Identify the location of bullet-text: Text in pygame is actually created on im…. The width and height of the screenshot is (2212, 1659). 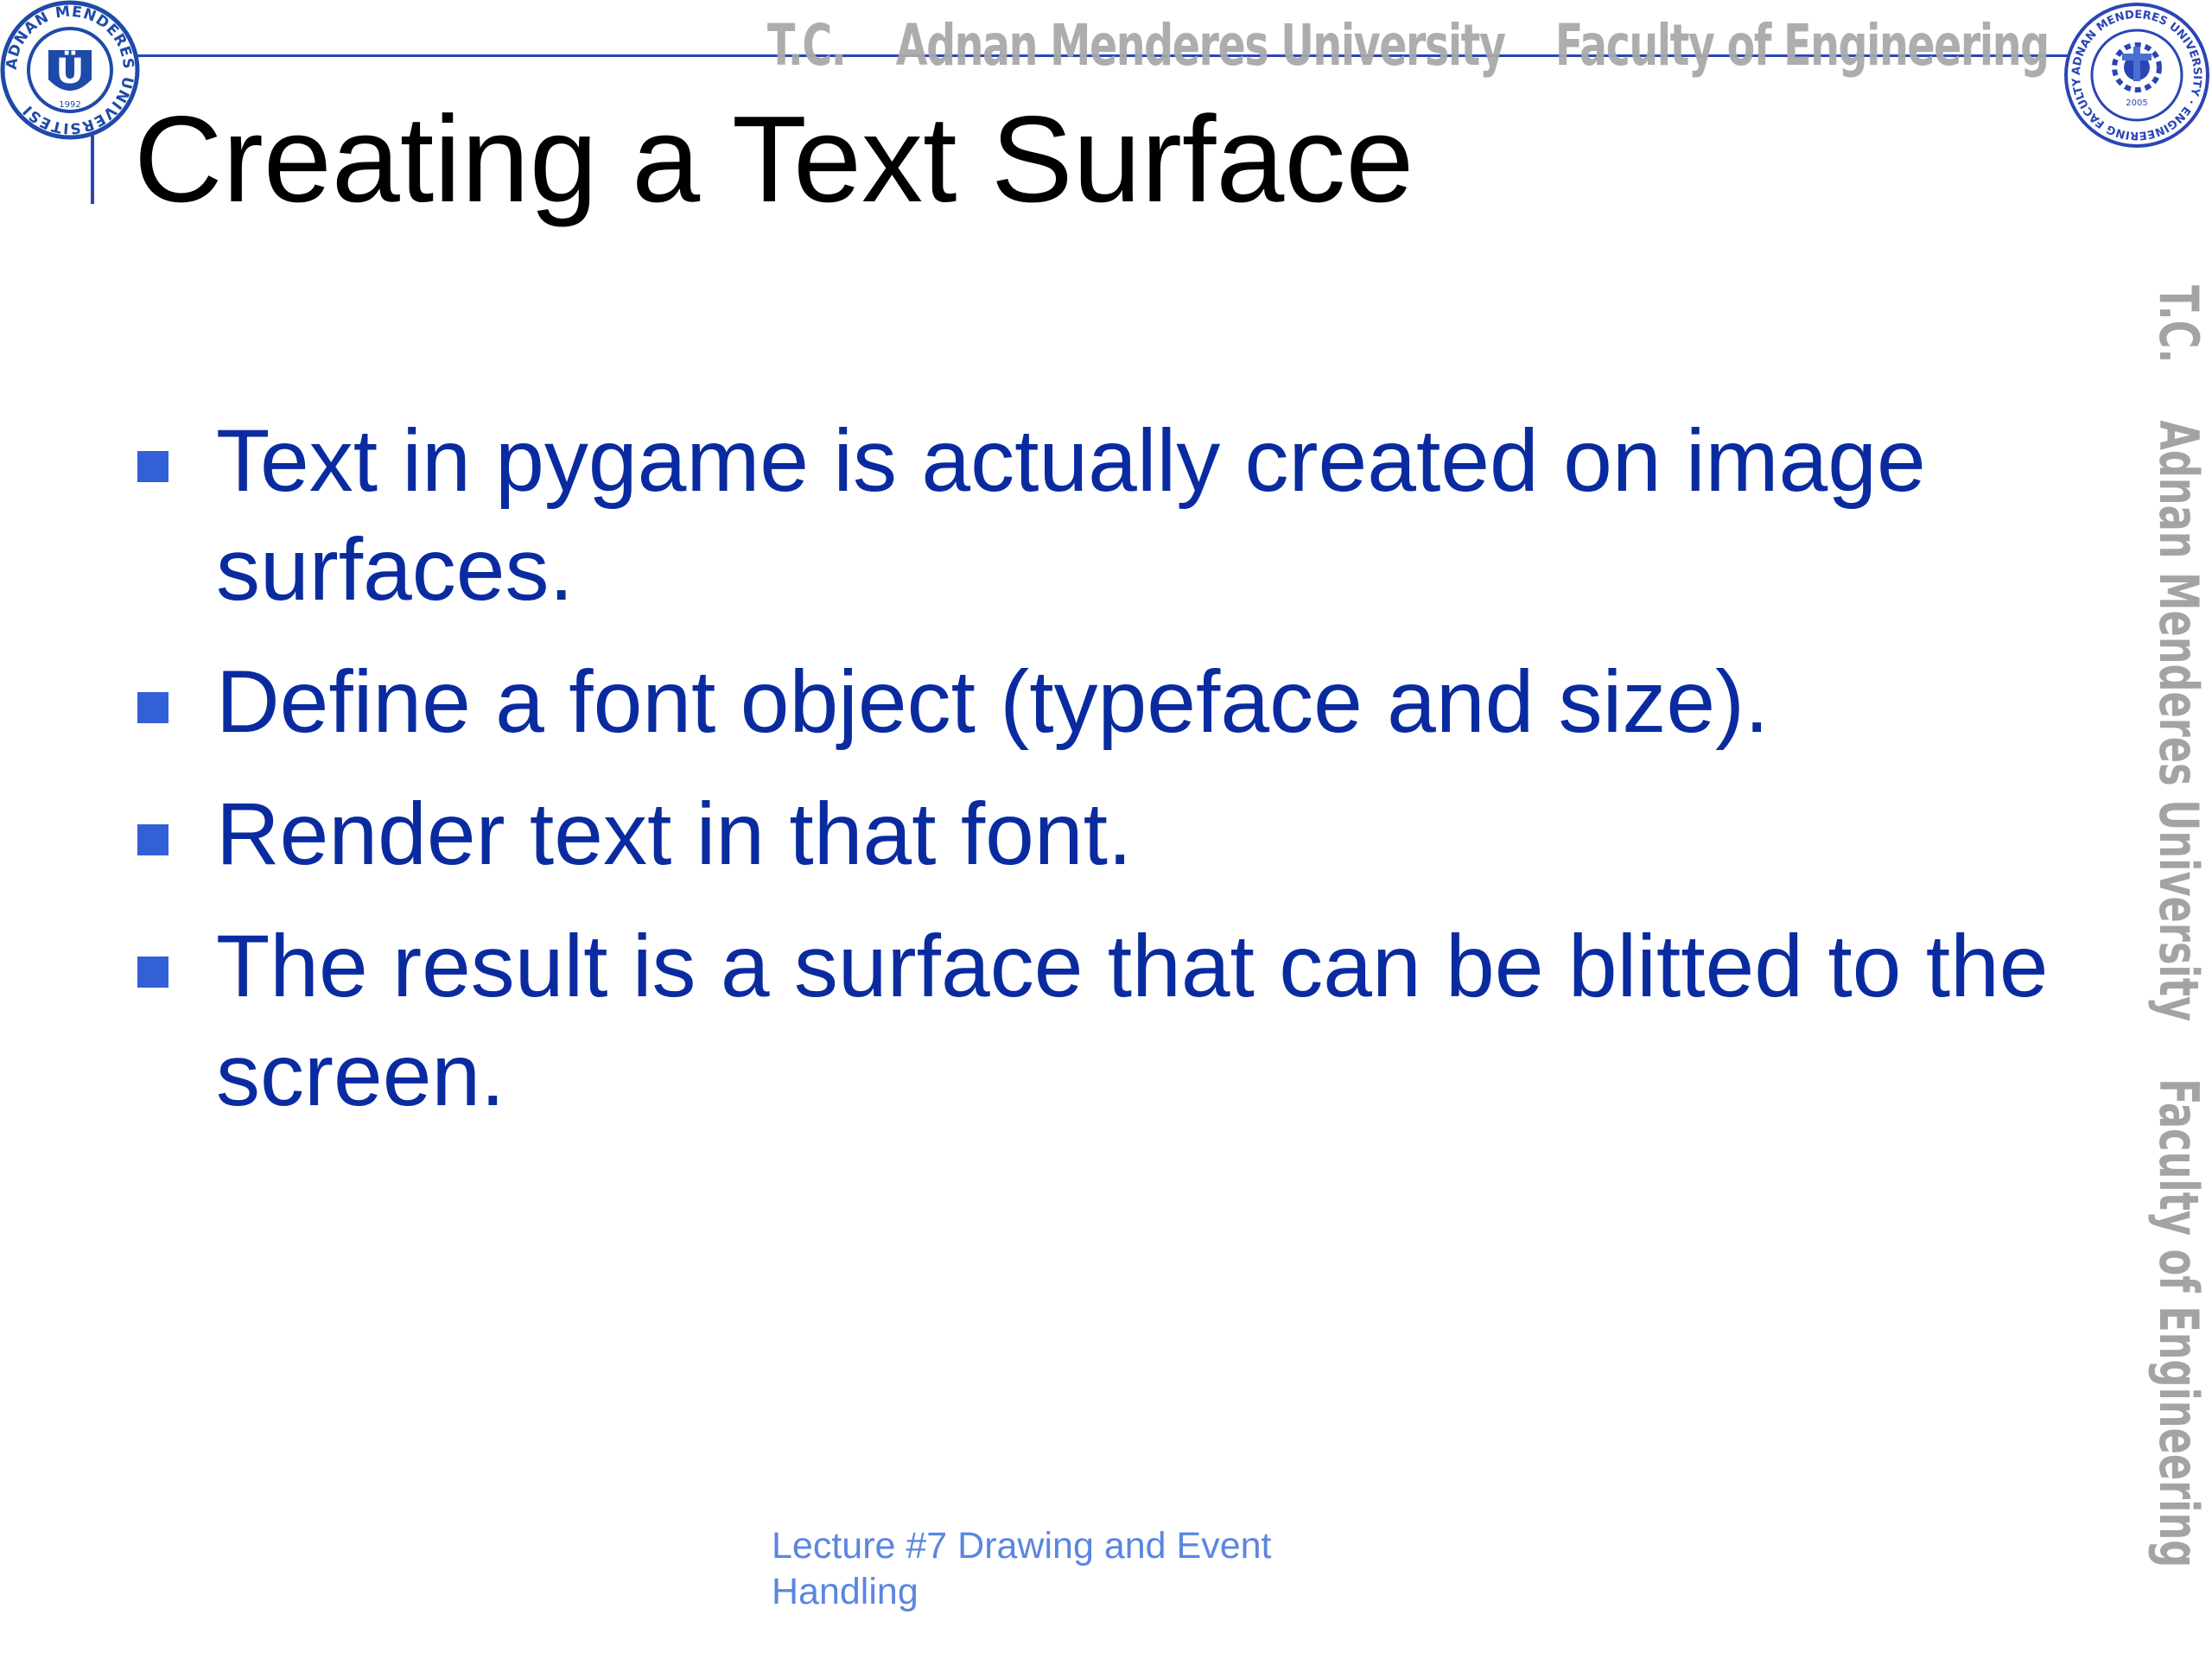
(1071, 515).